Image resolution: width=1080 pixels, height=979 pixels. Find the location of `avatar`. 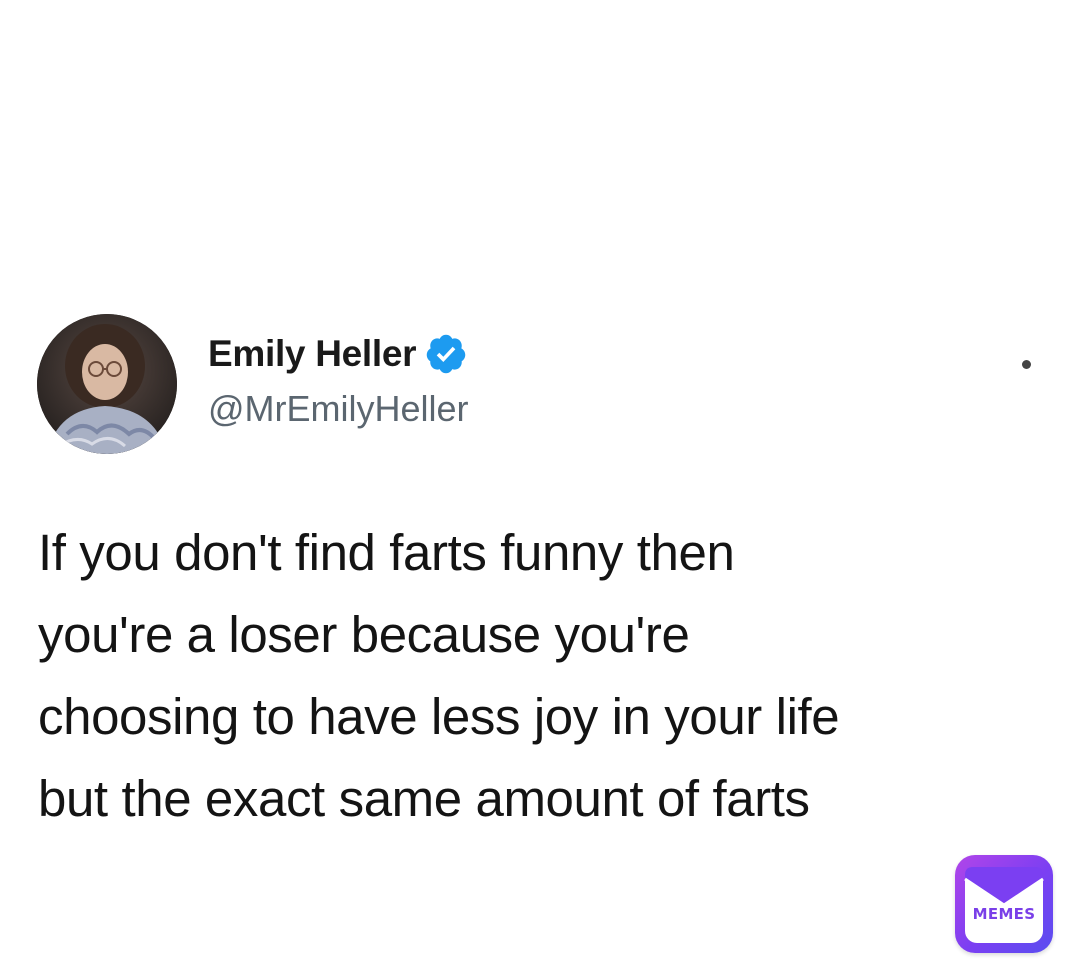

avatar is located at coordinates (107, 384).